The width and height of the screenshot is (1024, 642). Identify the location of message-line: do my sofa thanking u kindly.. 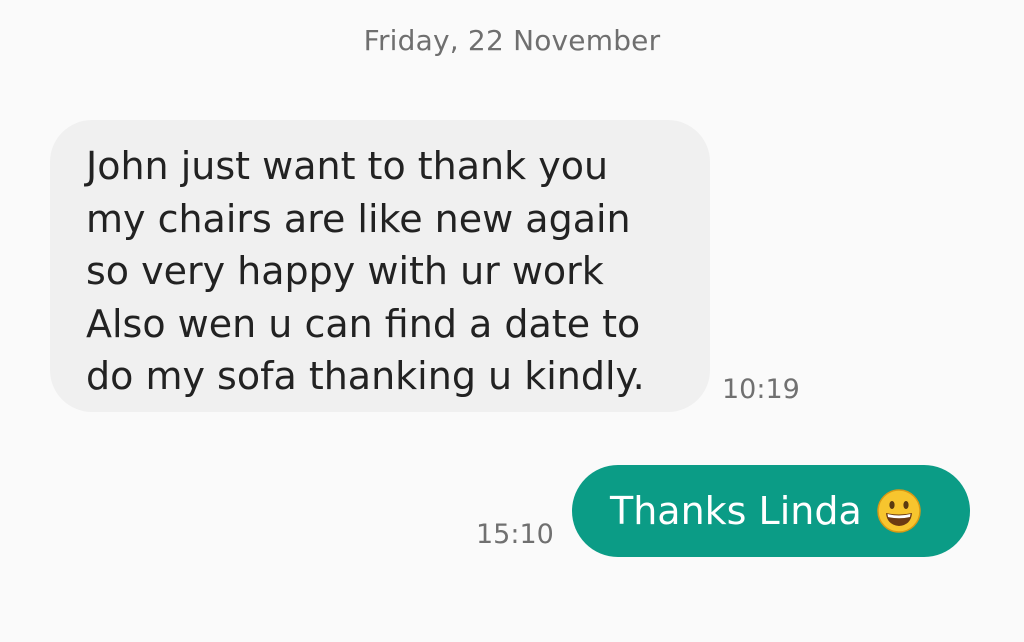
(365, 376).